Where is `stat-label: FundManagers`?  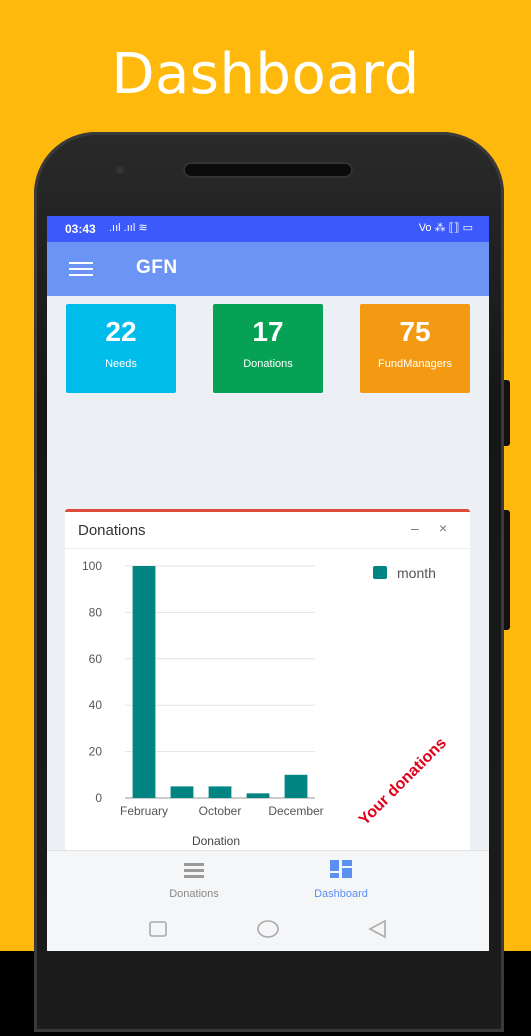
stat-label: FundManagers is located at coordinates (415, 364).